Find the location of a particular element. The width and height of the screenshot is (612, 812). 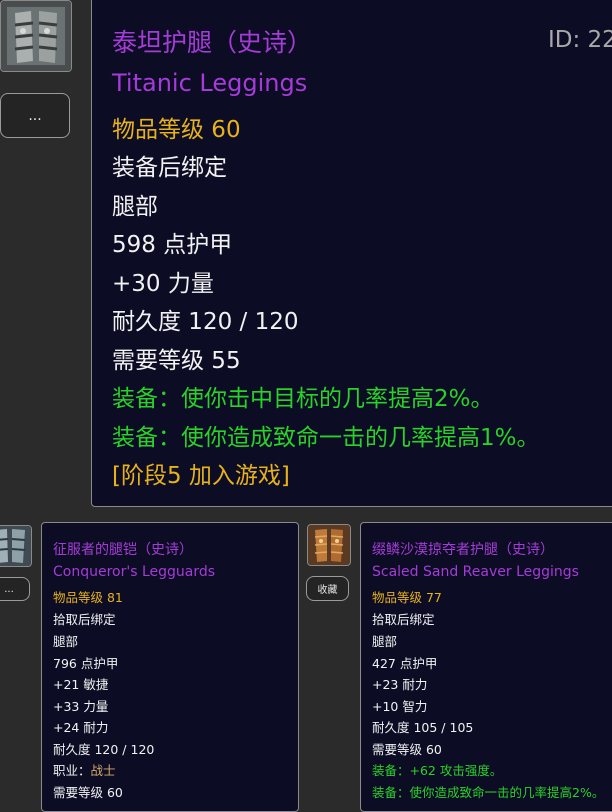

item-level: 物品等级 60 is located at coordinates (176, 130).